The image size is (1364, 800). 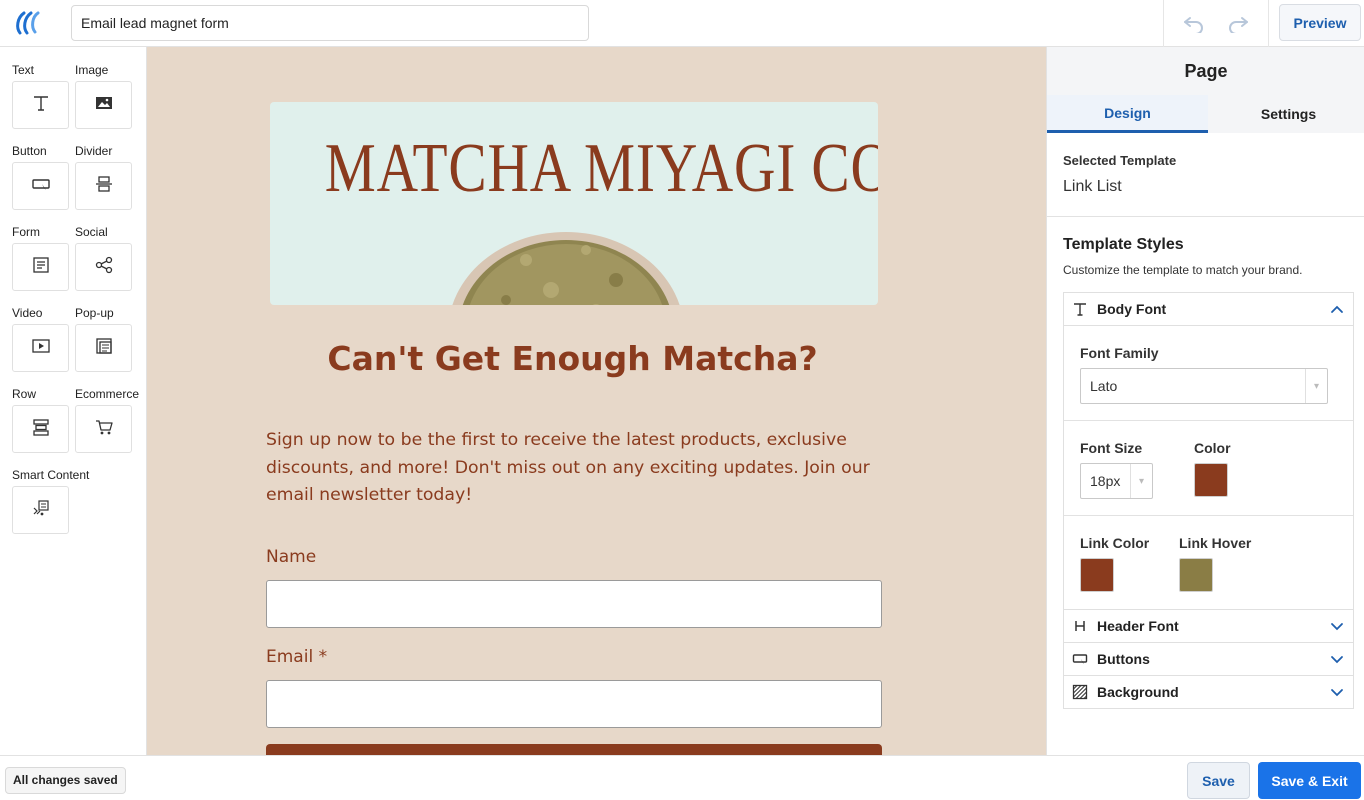 What do you see at coordinates (94, 151) in the screenshot?
I see `palette-item-label: Divider` at bounding box center [94, 151].